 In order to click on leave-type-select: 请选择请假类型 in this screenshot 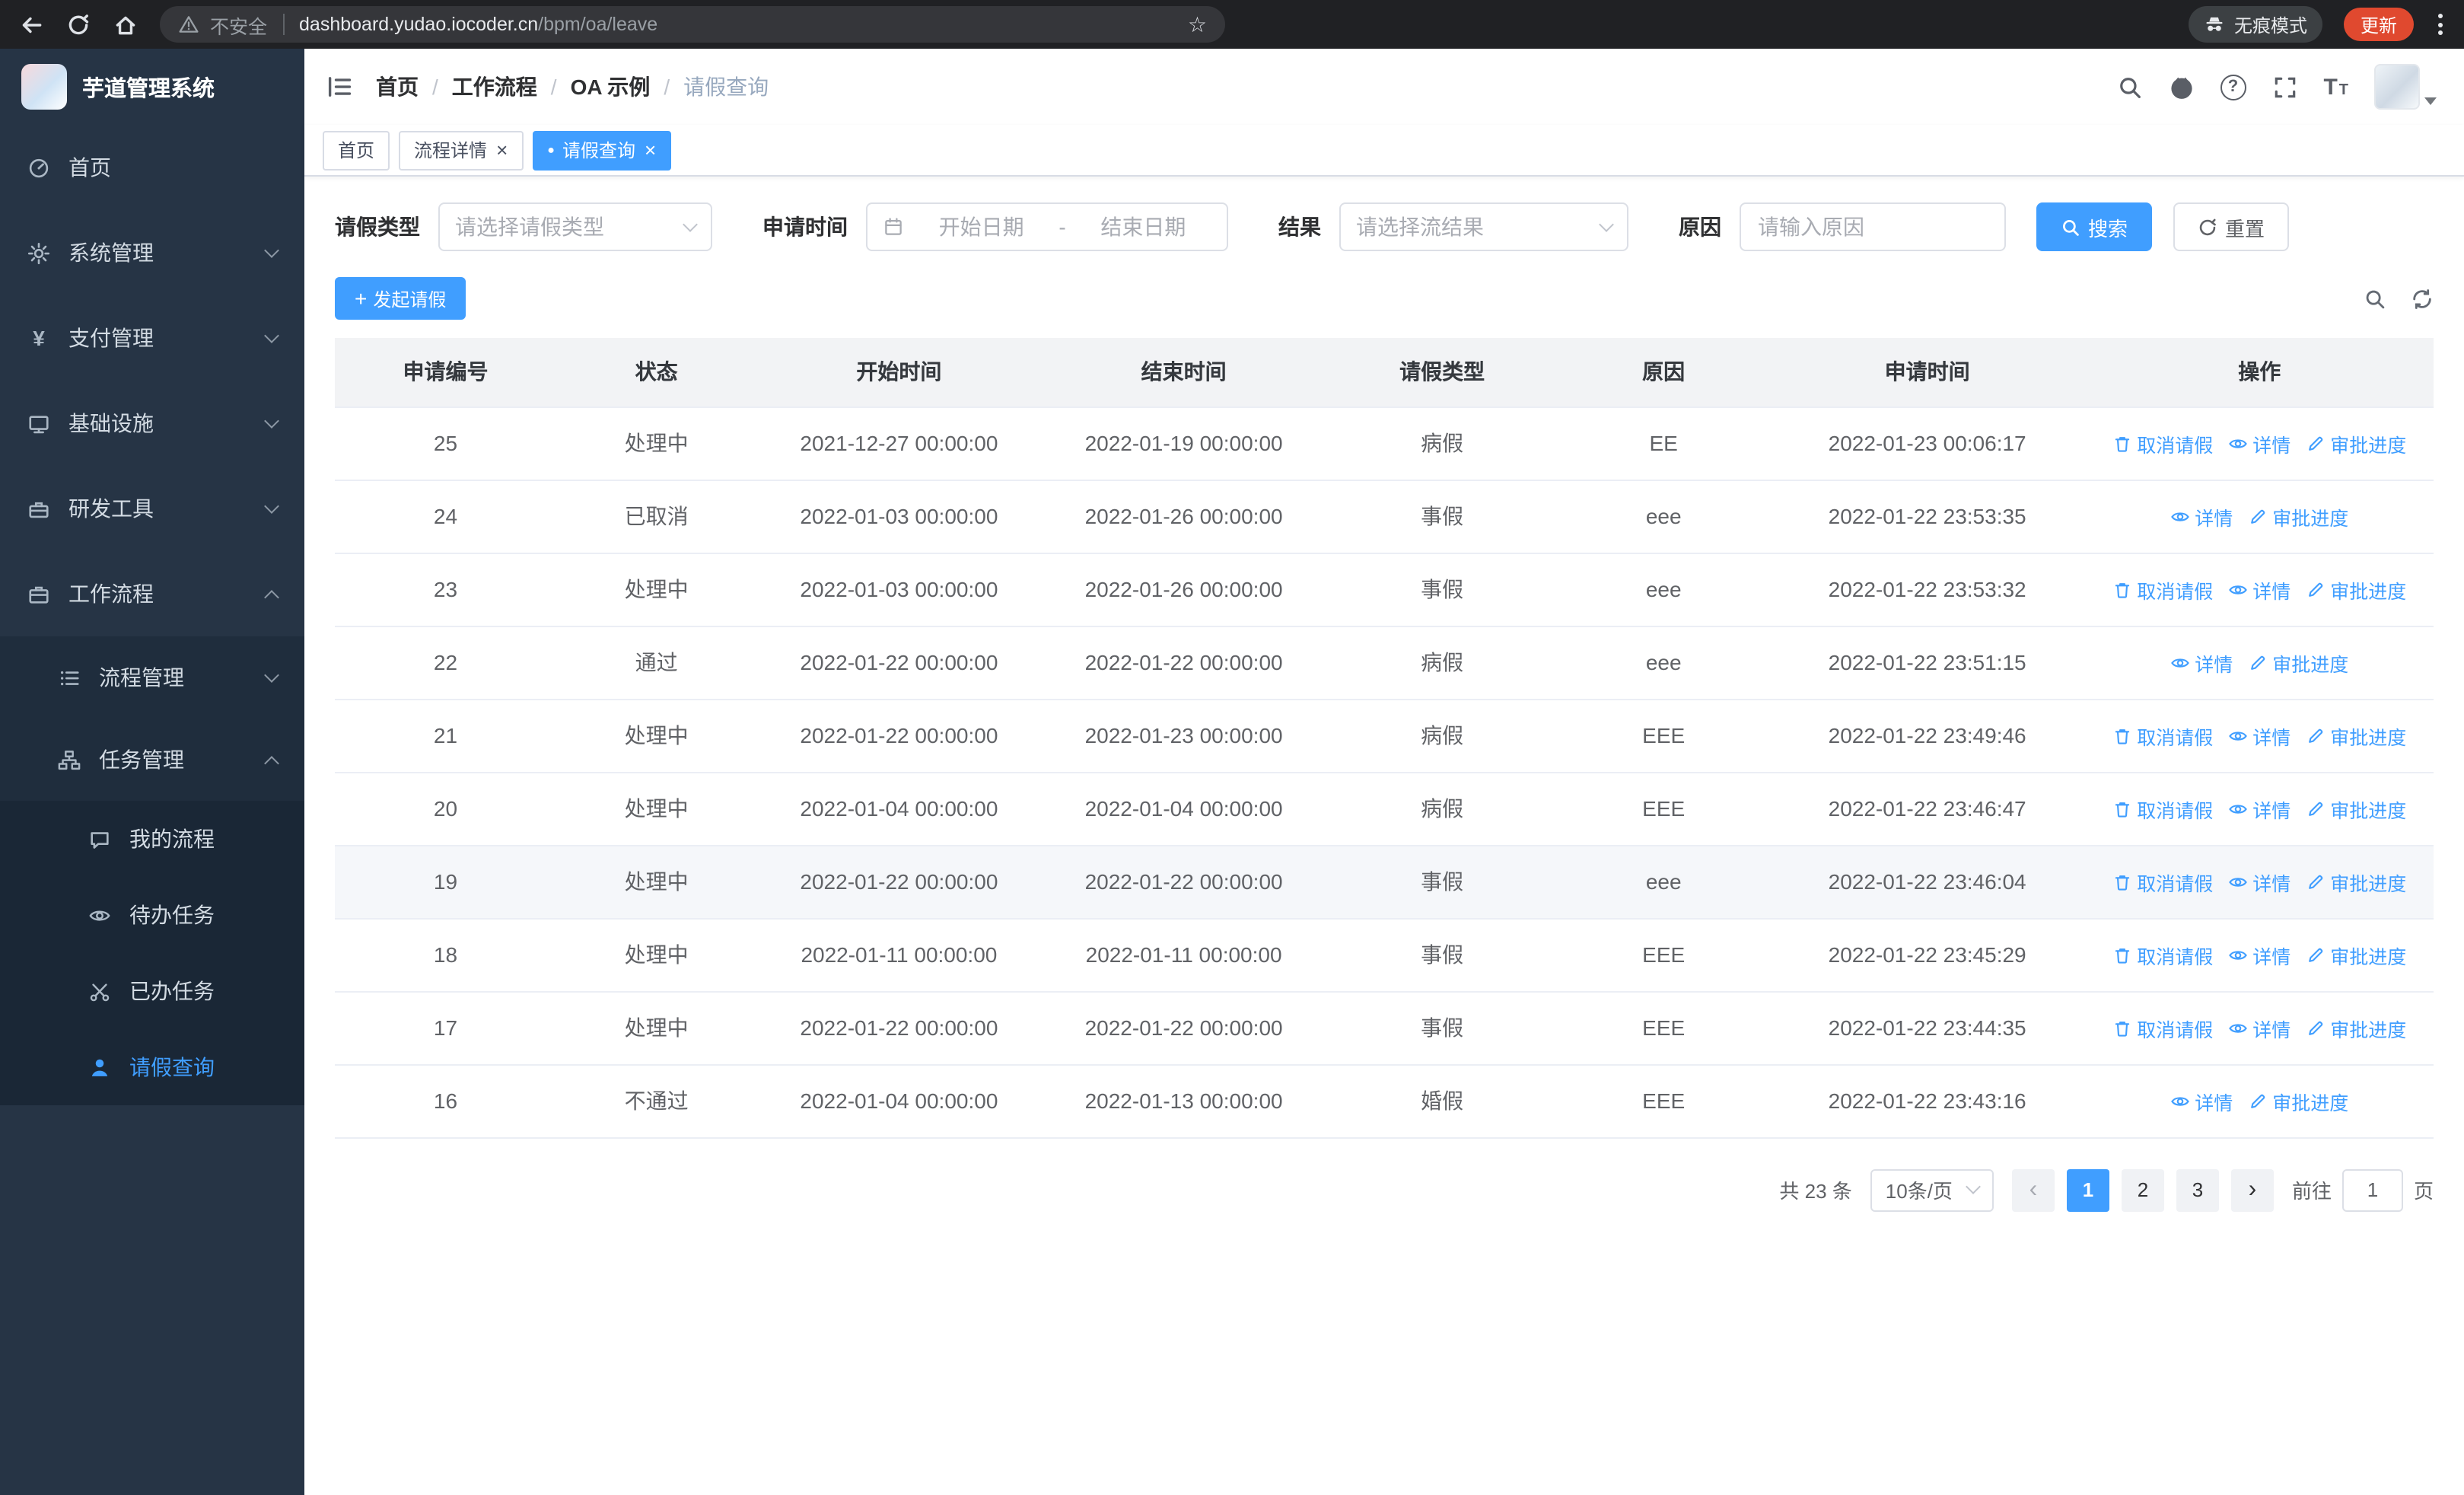, I will do `click(575, 226)`.